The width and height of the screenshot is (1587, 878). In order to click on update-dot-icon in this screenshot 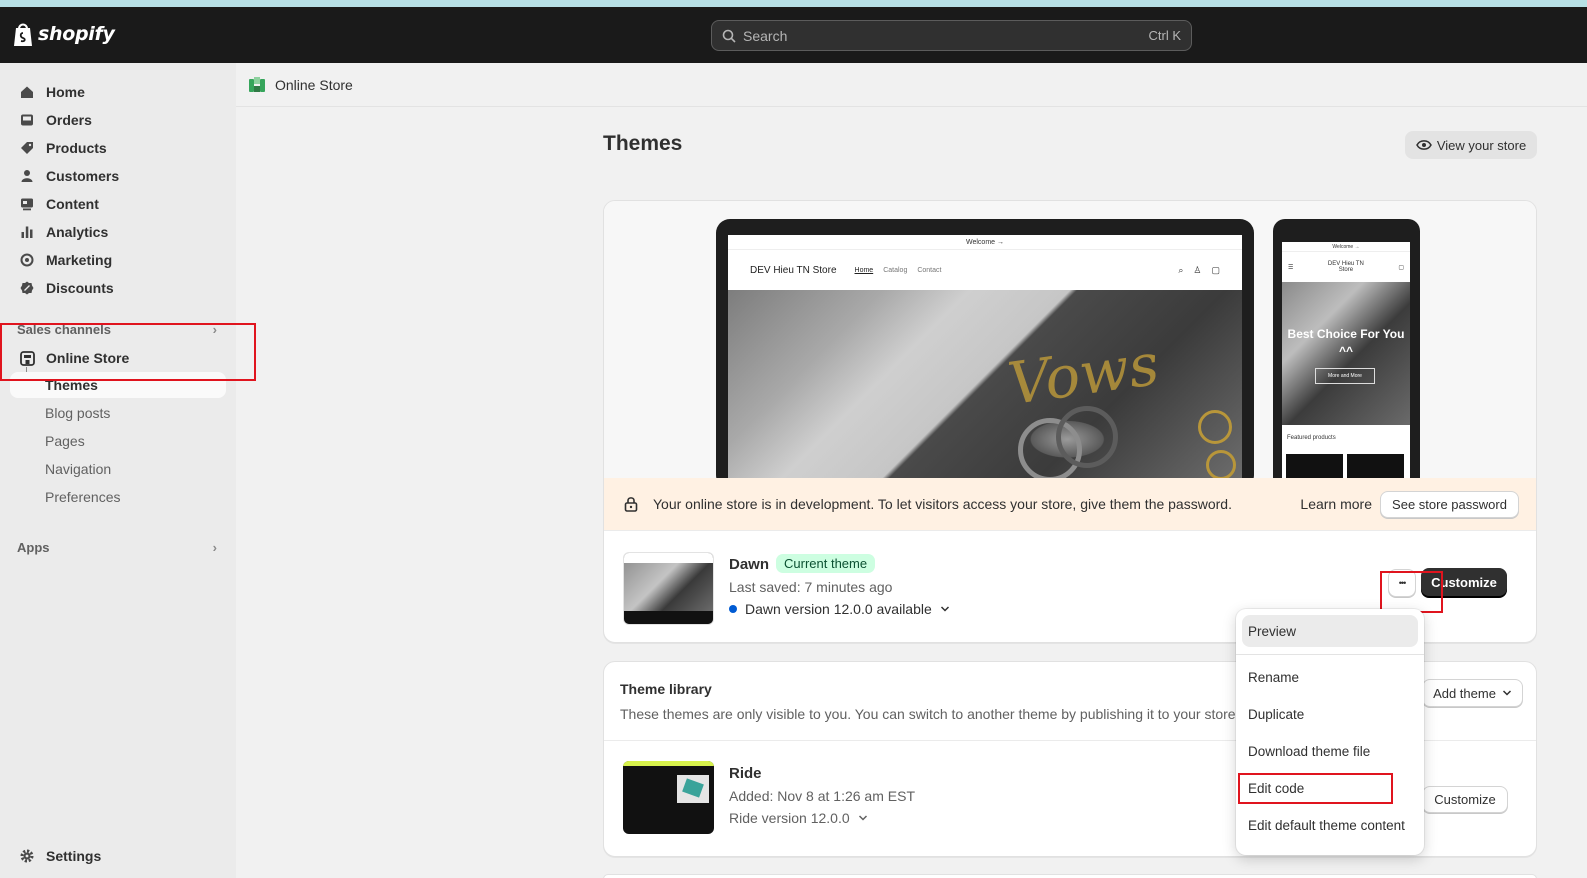, I will do `click(733, 609)`.